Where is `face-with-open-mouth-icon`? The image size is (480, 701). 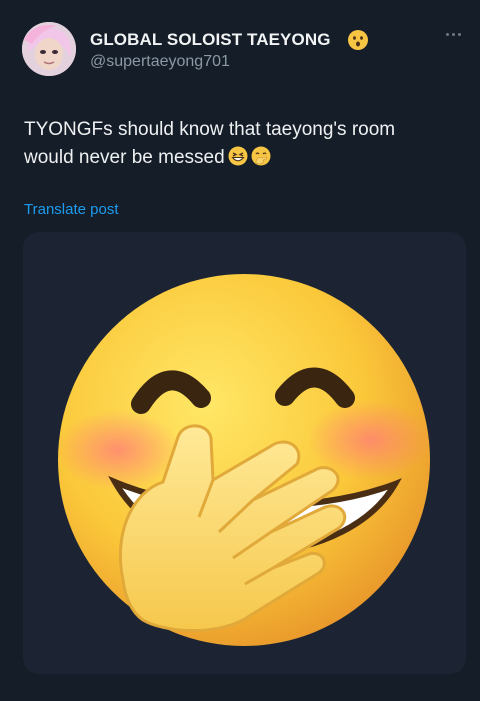 face-with-open-mouth-icon is located at coordinates (358, 40).